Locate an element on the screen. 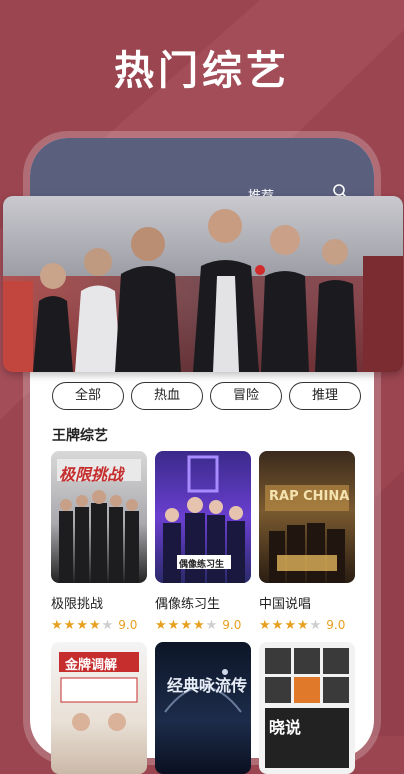  poster-title: 经典咏流传 is located at coordinates (207, 685).